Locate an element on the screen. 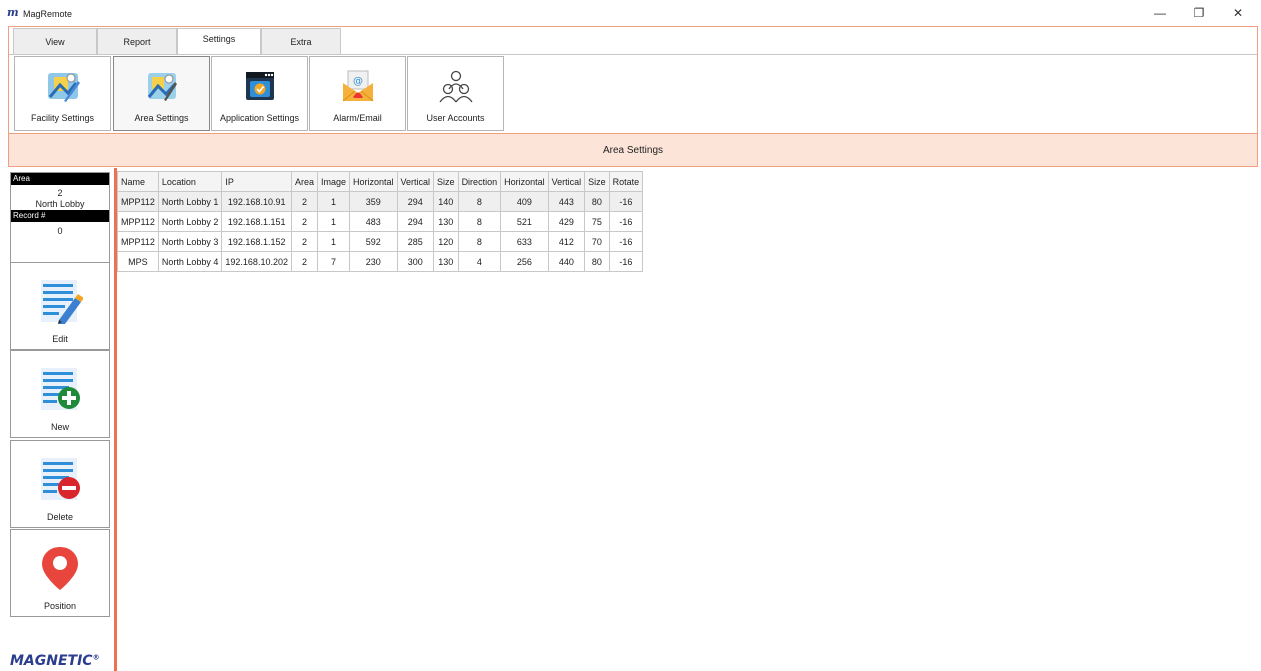 Image resolution: width=1261 pixels, height=671 pixels. col-name: Name is located at coordinates (138, 181).